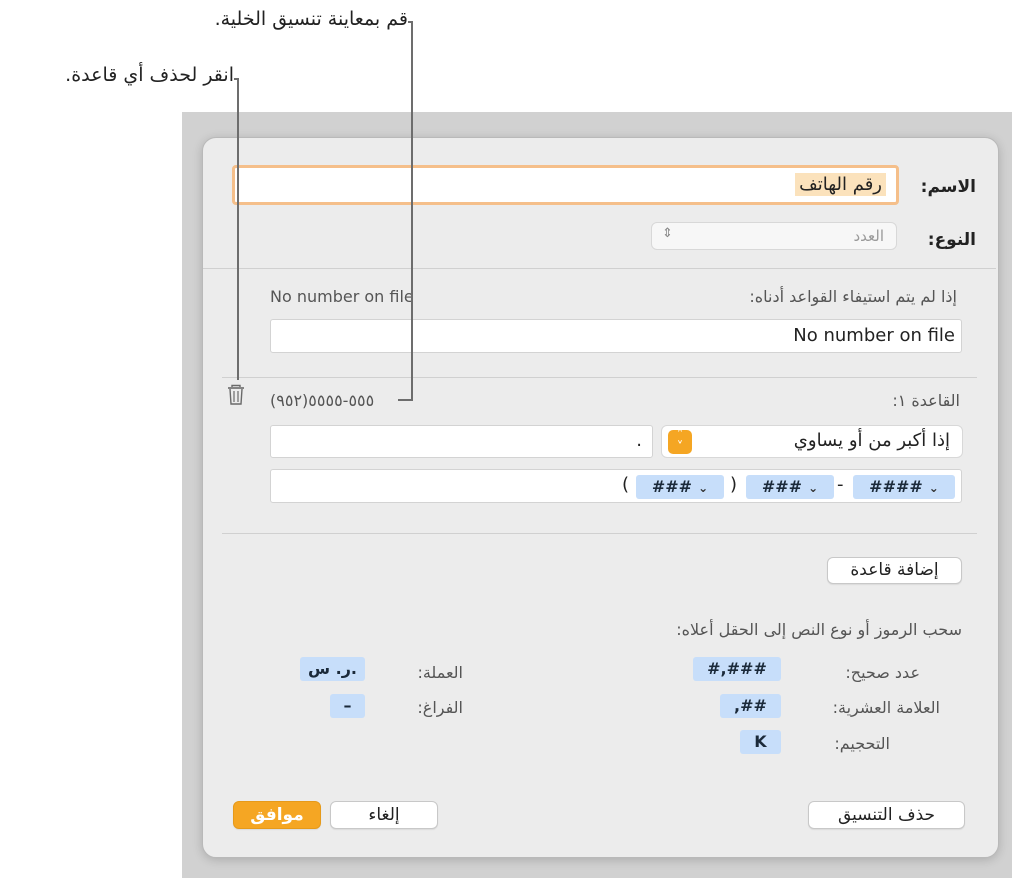  Describe the element at coordinates (840, 484) in the screenshot. I see `format-dash: -` at that location.